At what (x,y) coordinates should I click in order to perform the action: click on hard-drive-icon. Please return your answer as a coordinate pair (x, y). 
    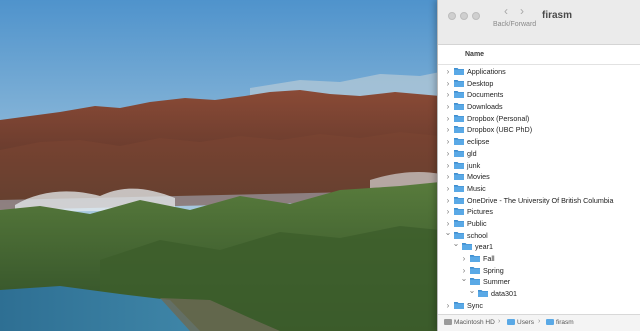
    Looking at the image, I should click on (448, 322).